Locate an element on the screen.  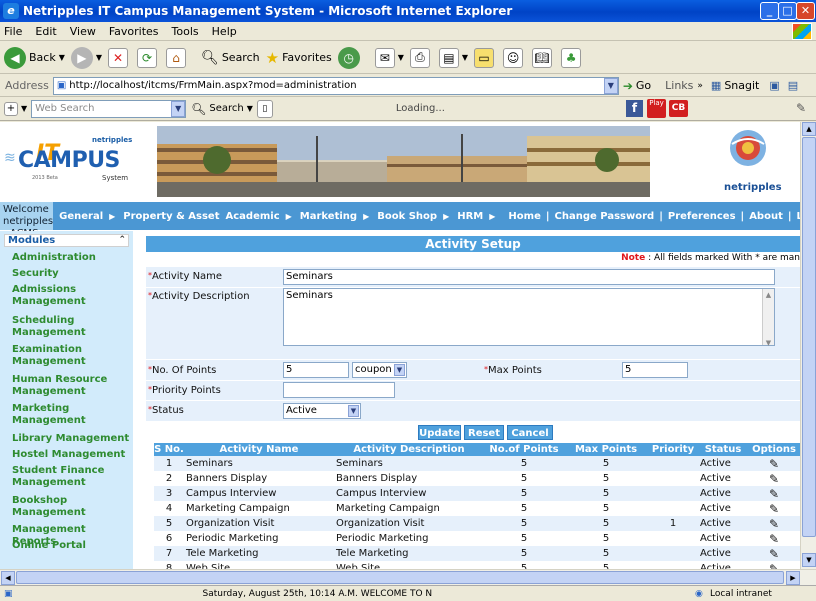
go-arrow-icon: ➔ is located at coordinates (628, 86).